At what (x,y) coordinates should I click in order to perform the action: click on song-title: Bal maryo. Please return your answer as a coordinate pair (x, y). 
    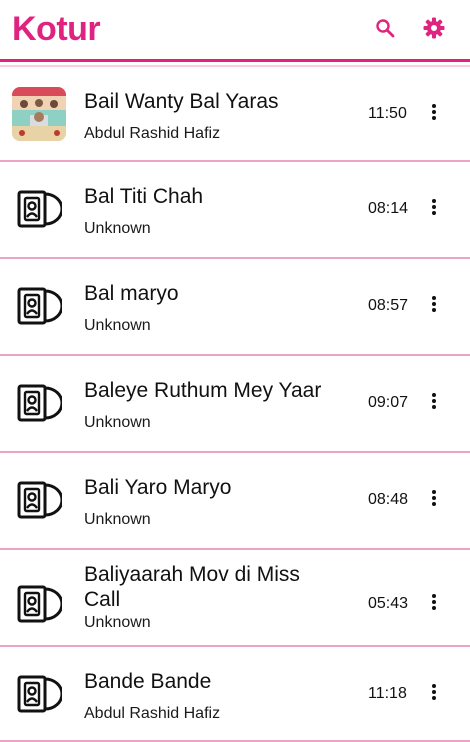
    Looking at the image, I should click on (131, 293).